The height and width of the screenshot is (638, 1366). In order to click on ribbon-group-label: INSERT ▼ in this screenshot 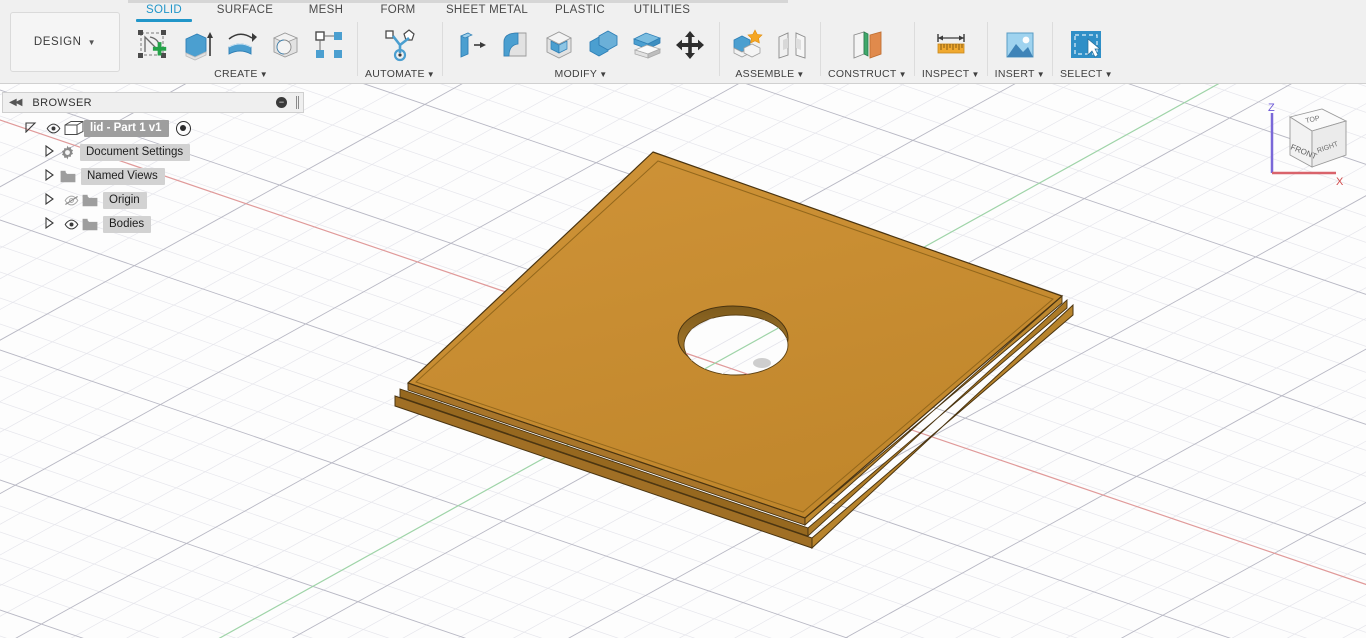, I will do `click(1020, 75)`.